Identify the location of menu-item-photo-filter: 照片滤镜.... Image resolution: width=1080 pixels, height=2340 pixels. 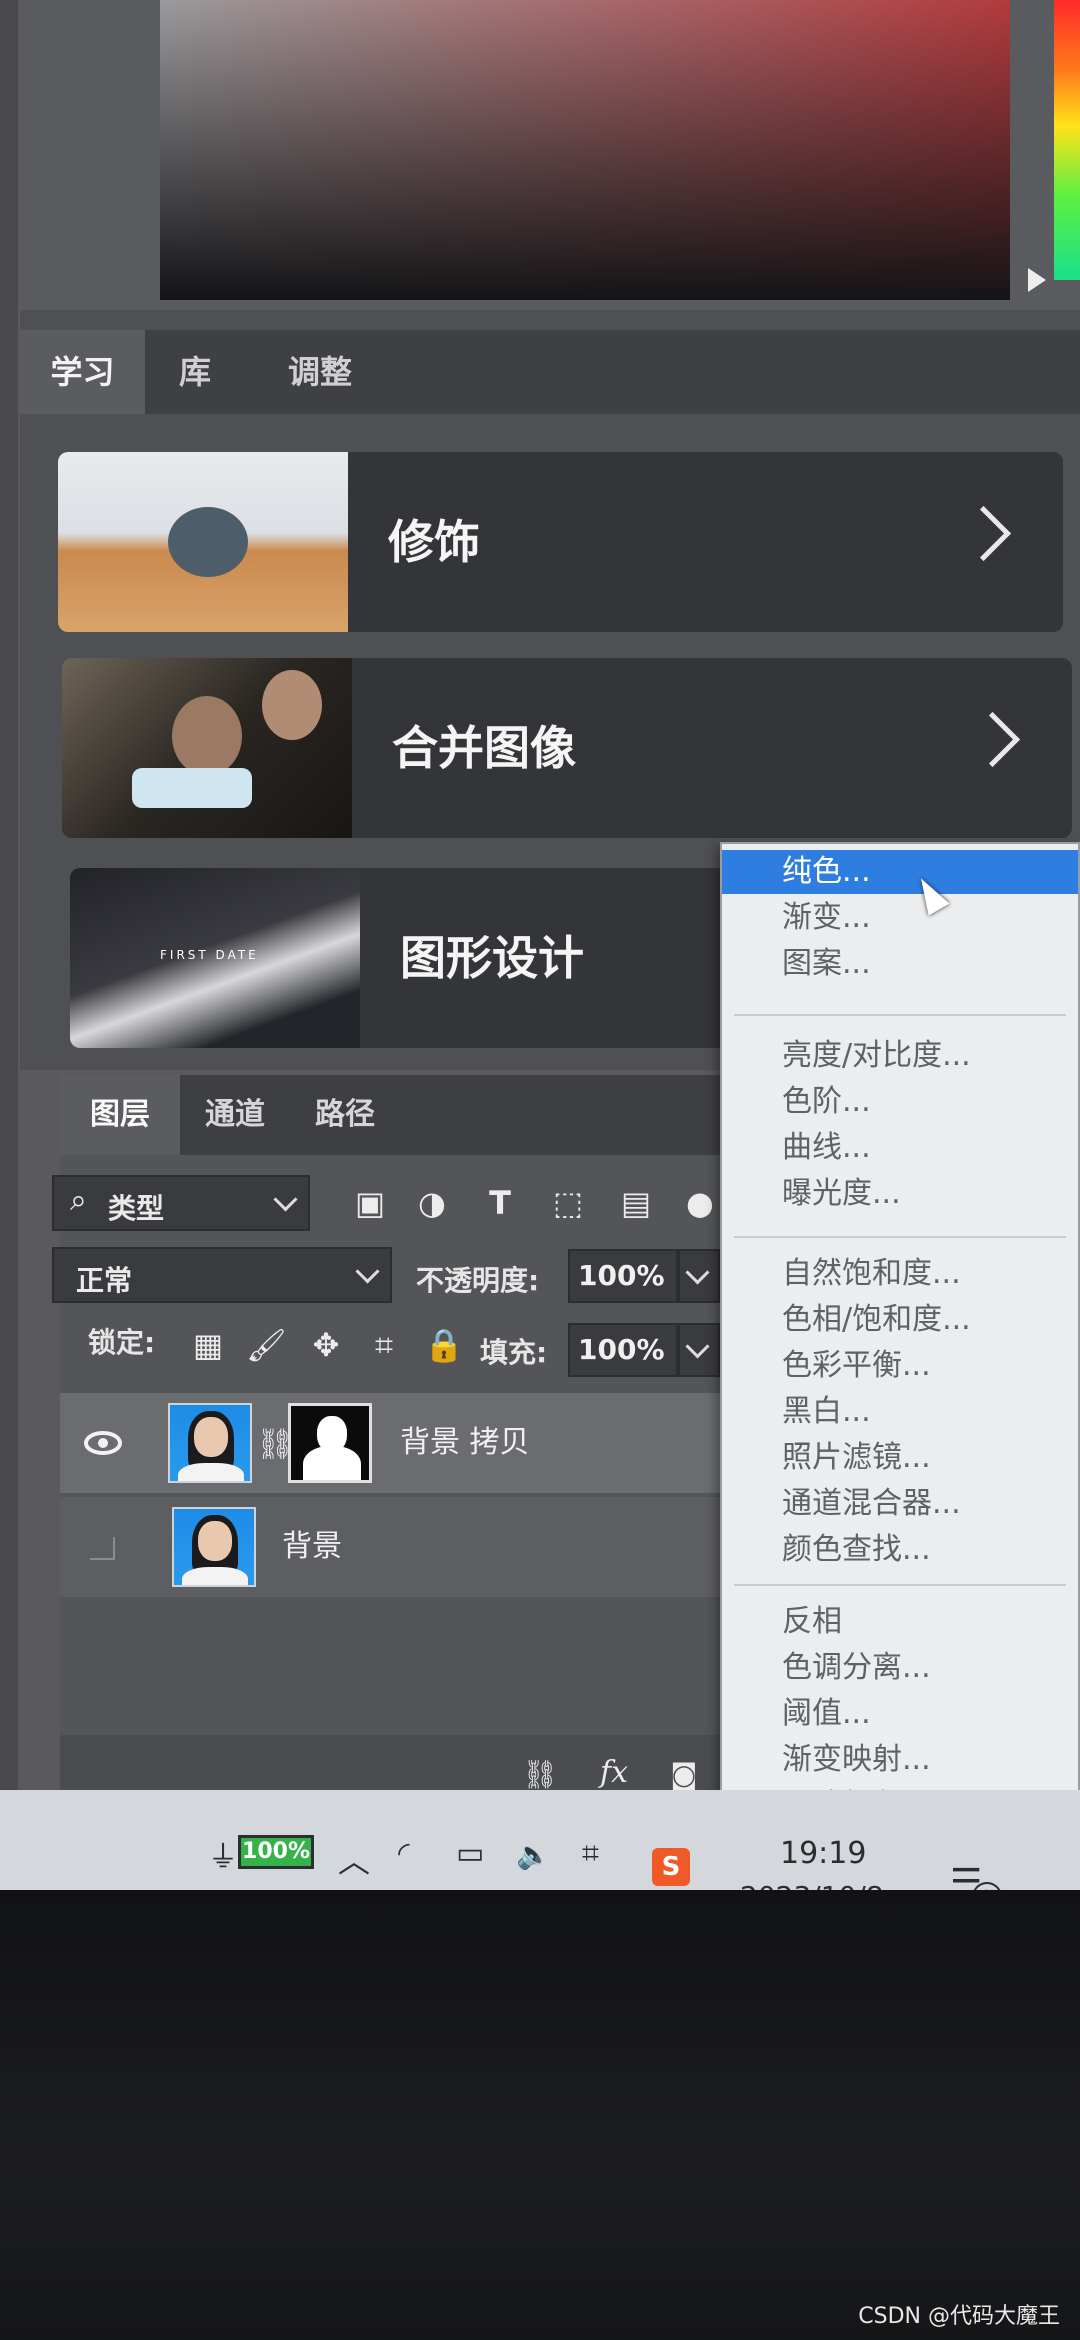
(900, 1458).